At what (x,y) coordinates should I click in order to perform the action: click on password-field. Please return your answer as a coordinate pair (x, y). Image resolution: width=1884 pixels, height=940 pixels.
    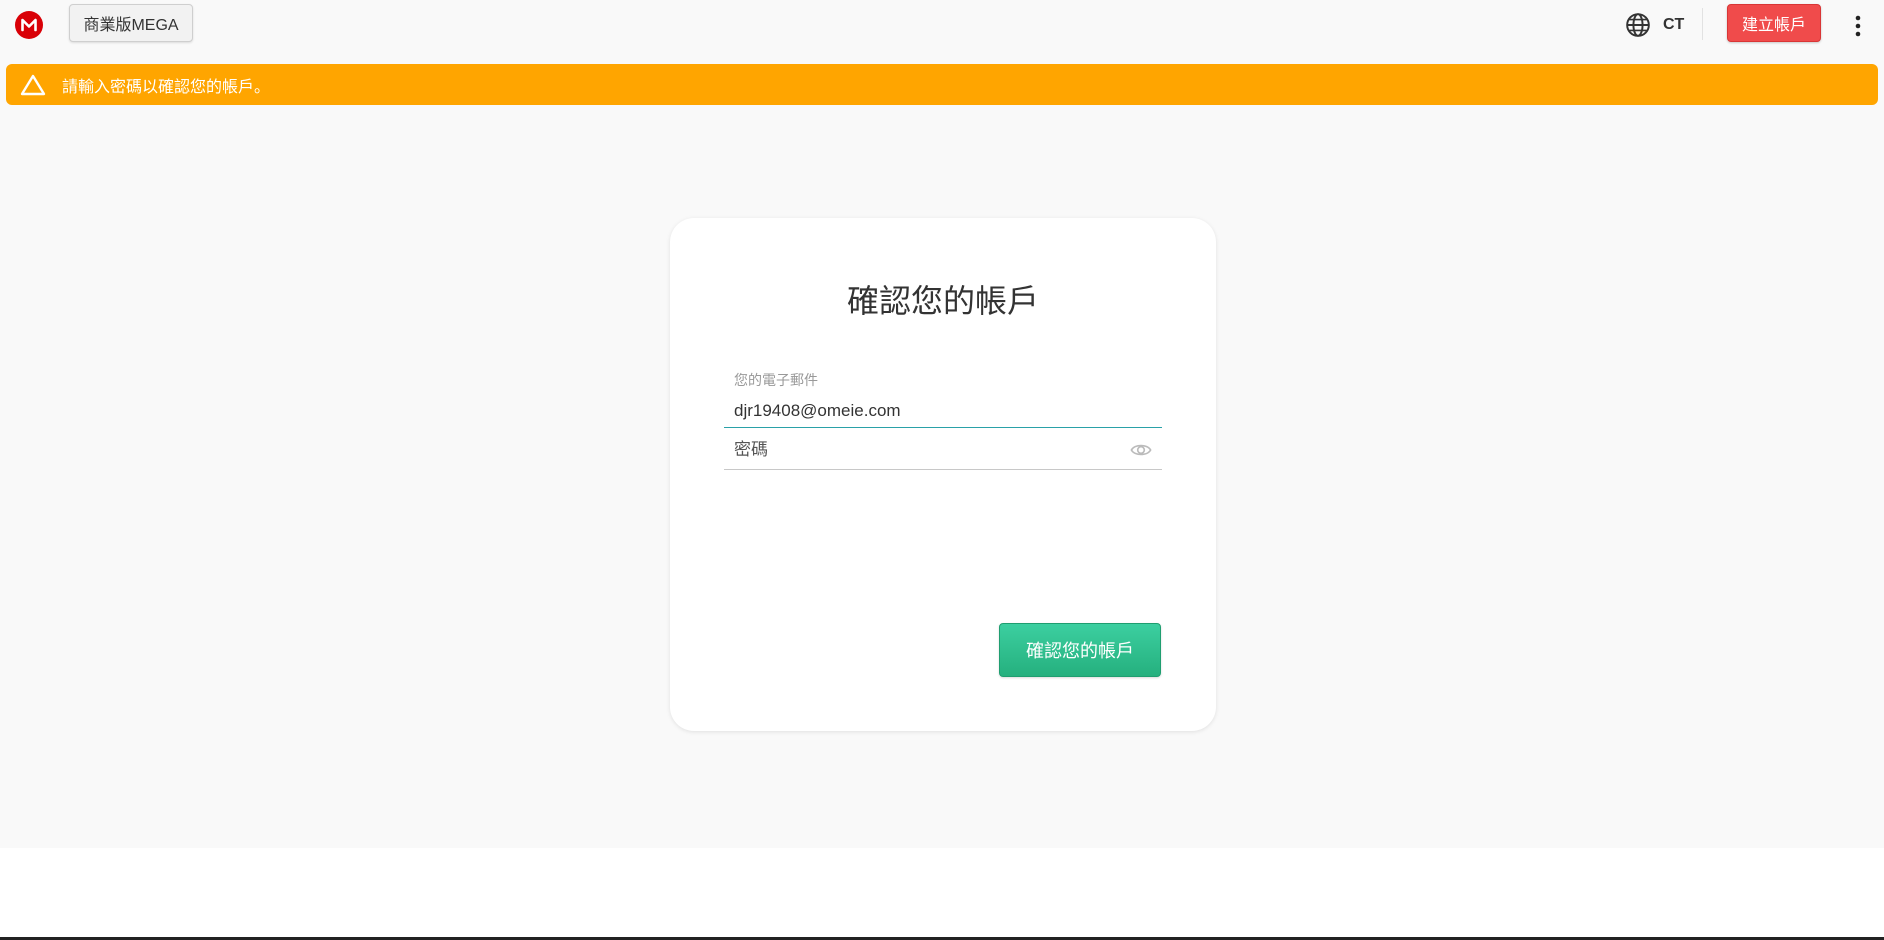
    Looking at the image, I should click on (943, 450).